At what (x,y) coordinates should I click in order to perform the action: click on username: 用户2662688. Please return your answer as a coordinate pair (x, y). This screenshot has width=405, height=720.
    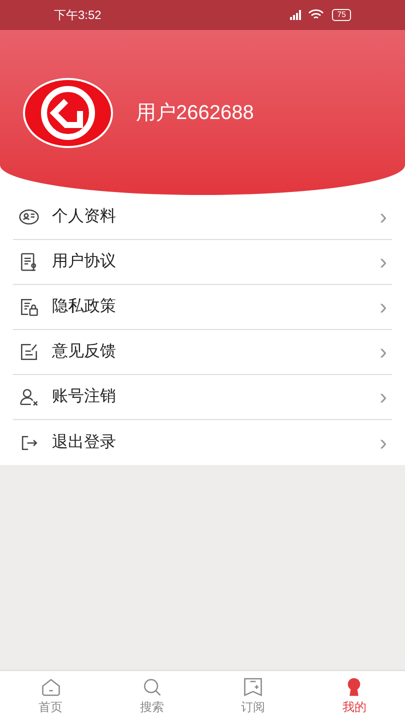
    Looking at the image, I should click on (195, 113).